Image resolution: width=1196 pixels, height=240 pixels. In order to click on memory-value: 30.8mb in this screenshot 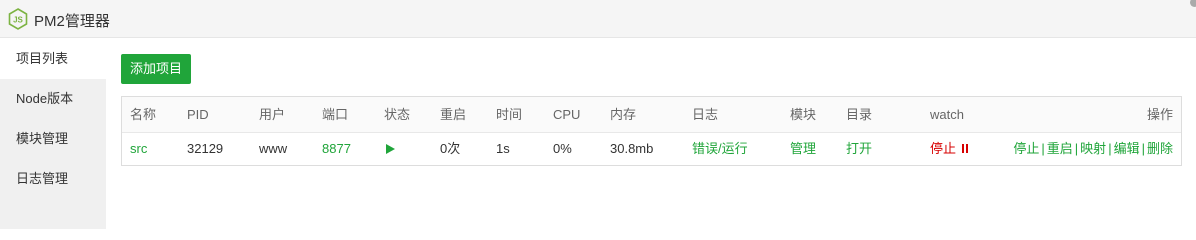, I will do `click(632, 148)`.